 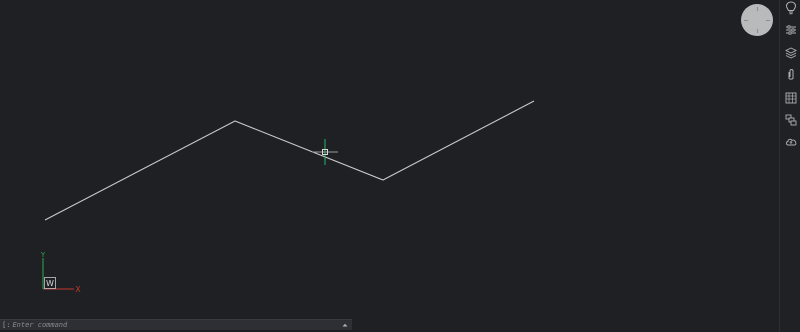 What do you see at coordinates (78, 289) in the screenshot?
I see `ucs-x-label: X` at bounding box center [78, 289].